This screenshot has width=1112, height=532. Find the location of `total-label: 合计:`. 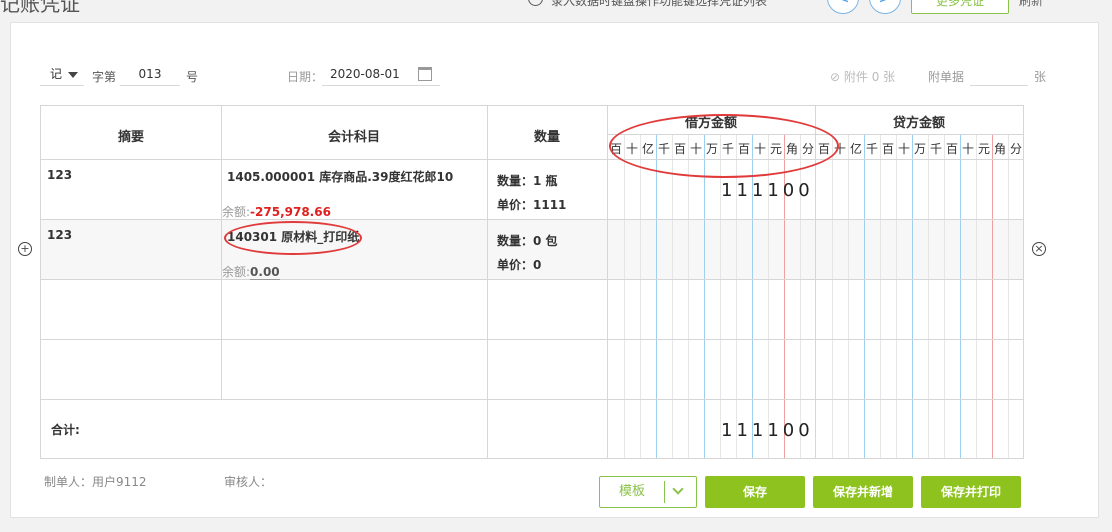

total-label: 合计: is located at coordinates (65, 430).